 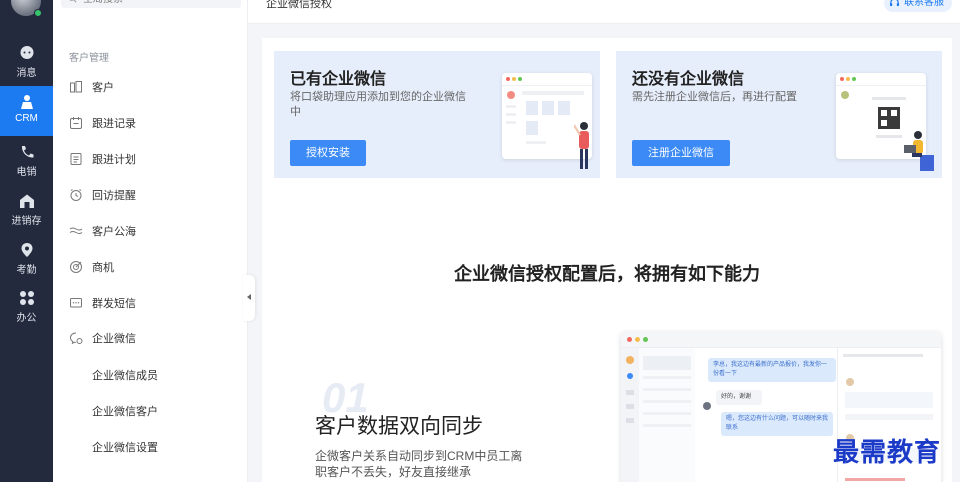 What do you see at coordinates (150, 303) in the screenshot?
I see `nav-item-mass-sms: 群发短信` at bounding box center [150, 303].